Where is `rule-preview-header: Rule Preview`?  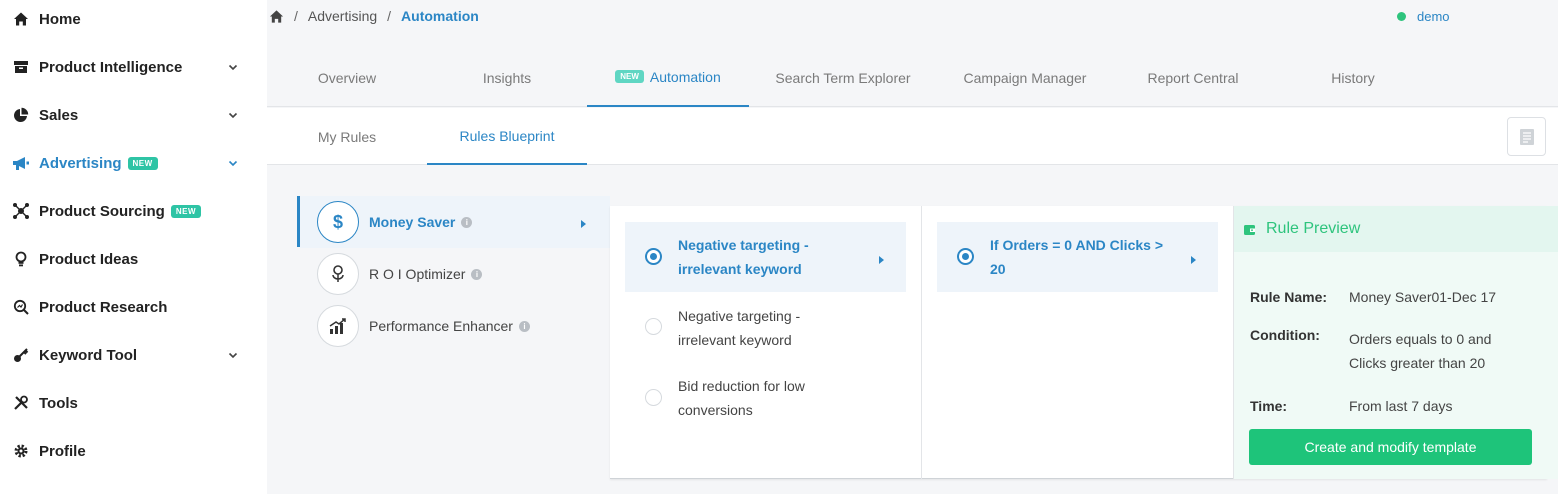
rule-preview-header: Rule Preview is located at coordinates (1396, 229).